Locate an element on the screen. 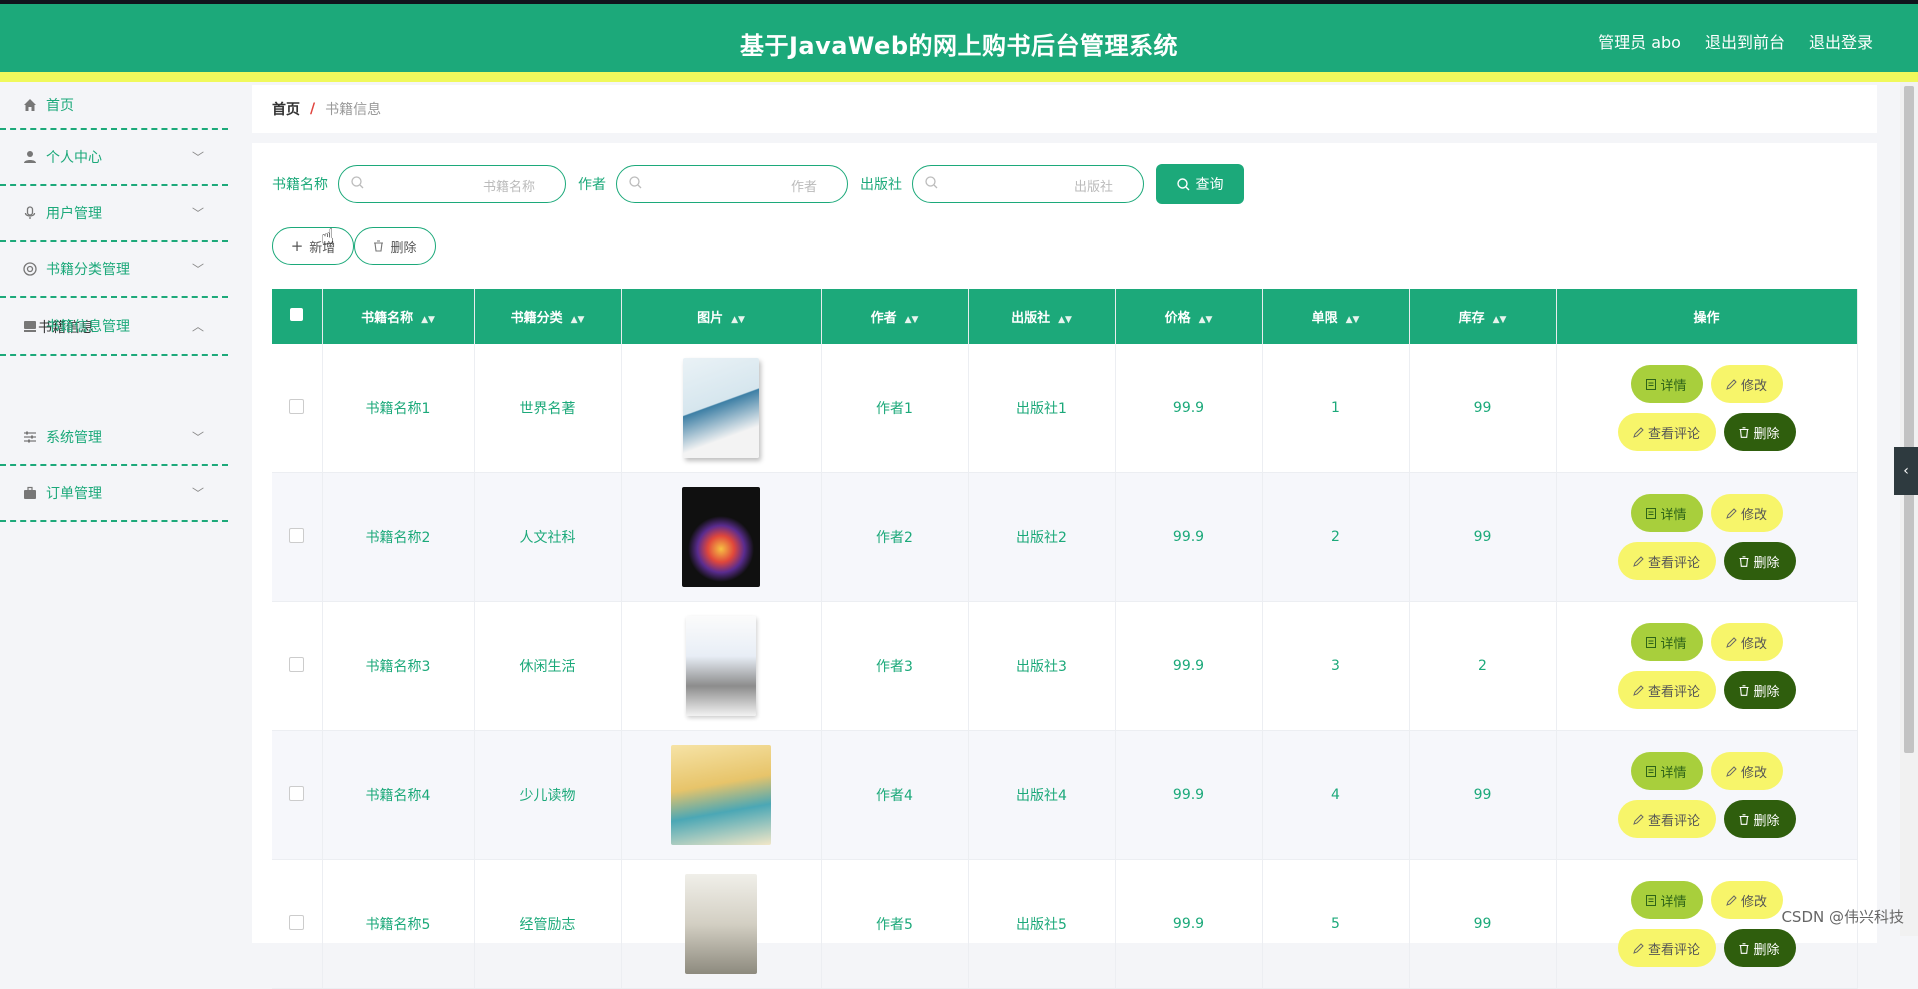  sidebar-item-home: 首页 is located at coordinates (114, 106).